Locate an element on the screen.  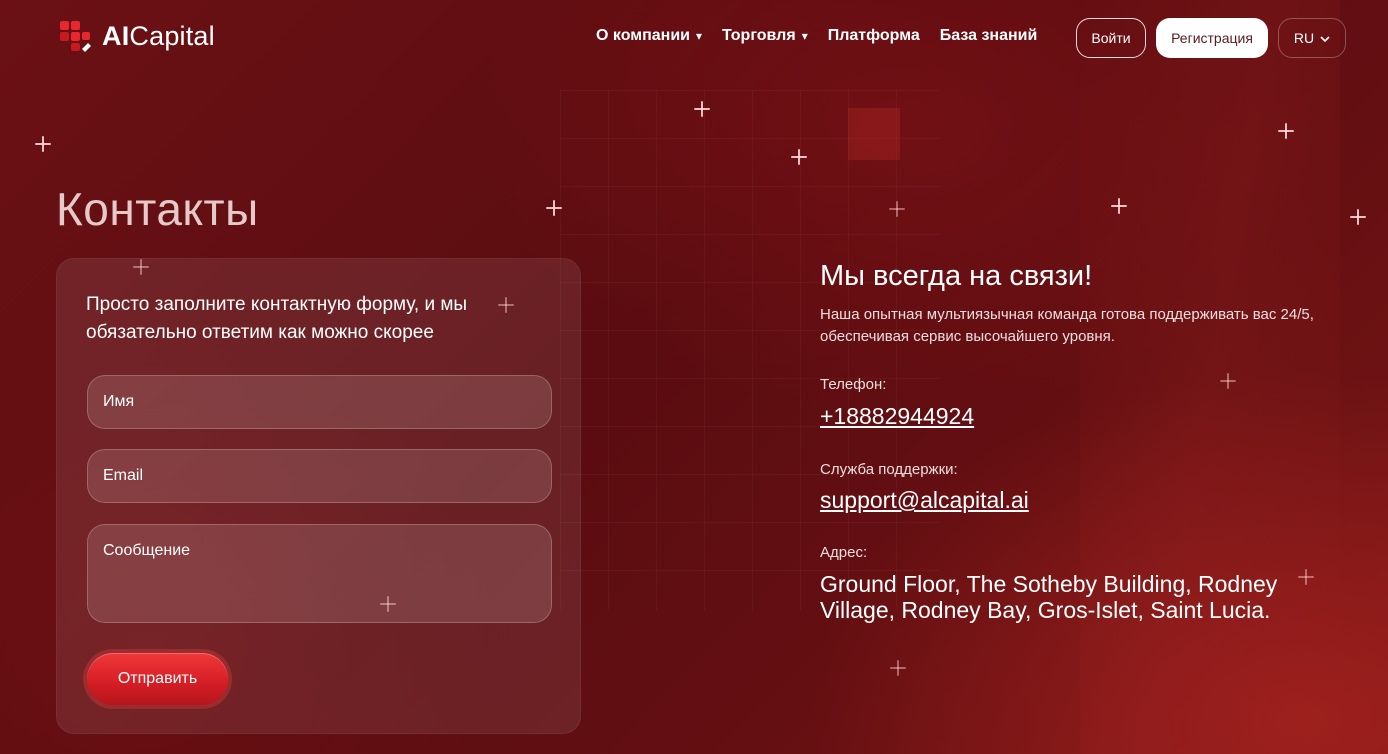
contact-heading: Мы всегда на связи! is located at coordinates (956, 276).